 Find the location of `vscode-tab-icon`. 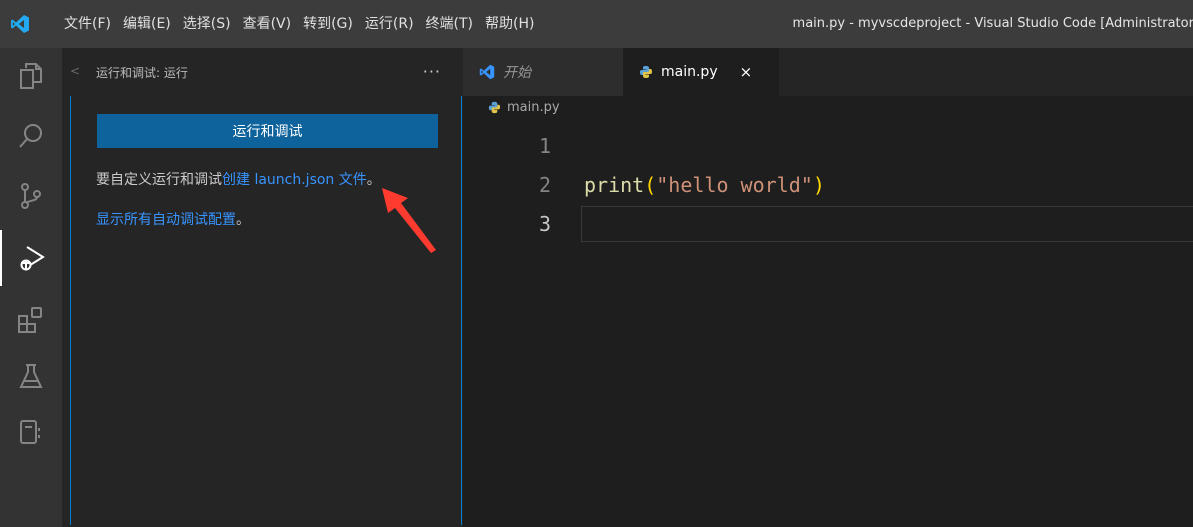

vscode-tab-icon is located at coordinates (487, 72).